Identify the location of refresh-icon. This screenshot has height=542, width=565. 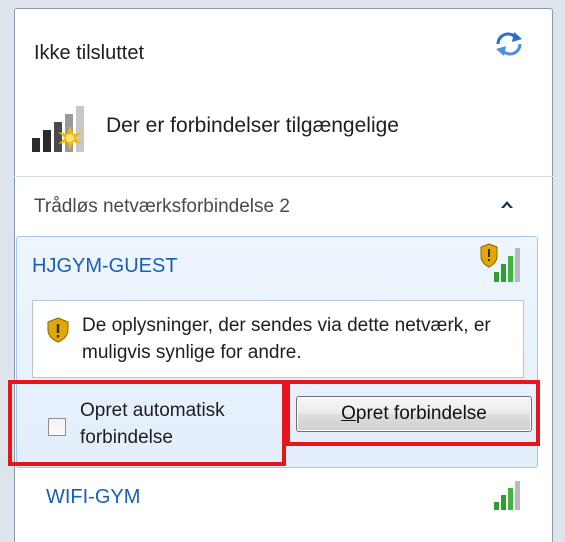
(509, 44).